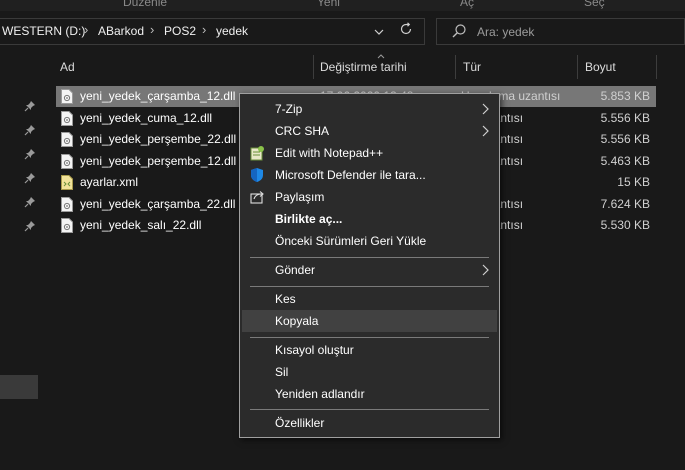 This screenshot has width=685, height=470. What do you see at coordinates (625, 225) in the screenshot?
I see `file-size: 5.530 KB` at bounding box center [625, 225].